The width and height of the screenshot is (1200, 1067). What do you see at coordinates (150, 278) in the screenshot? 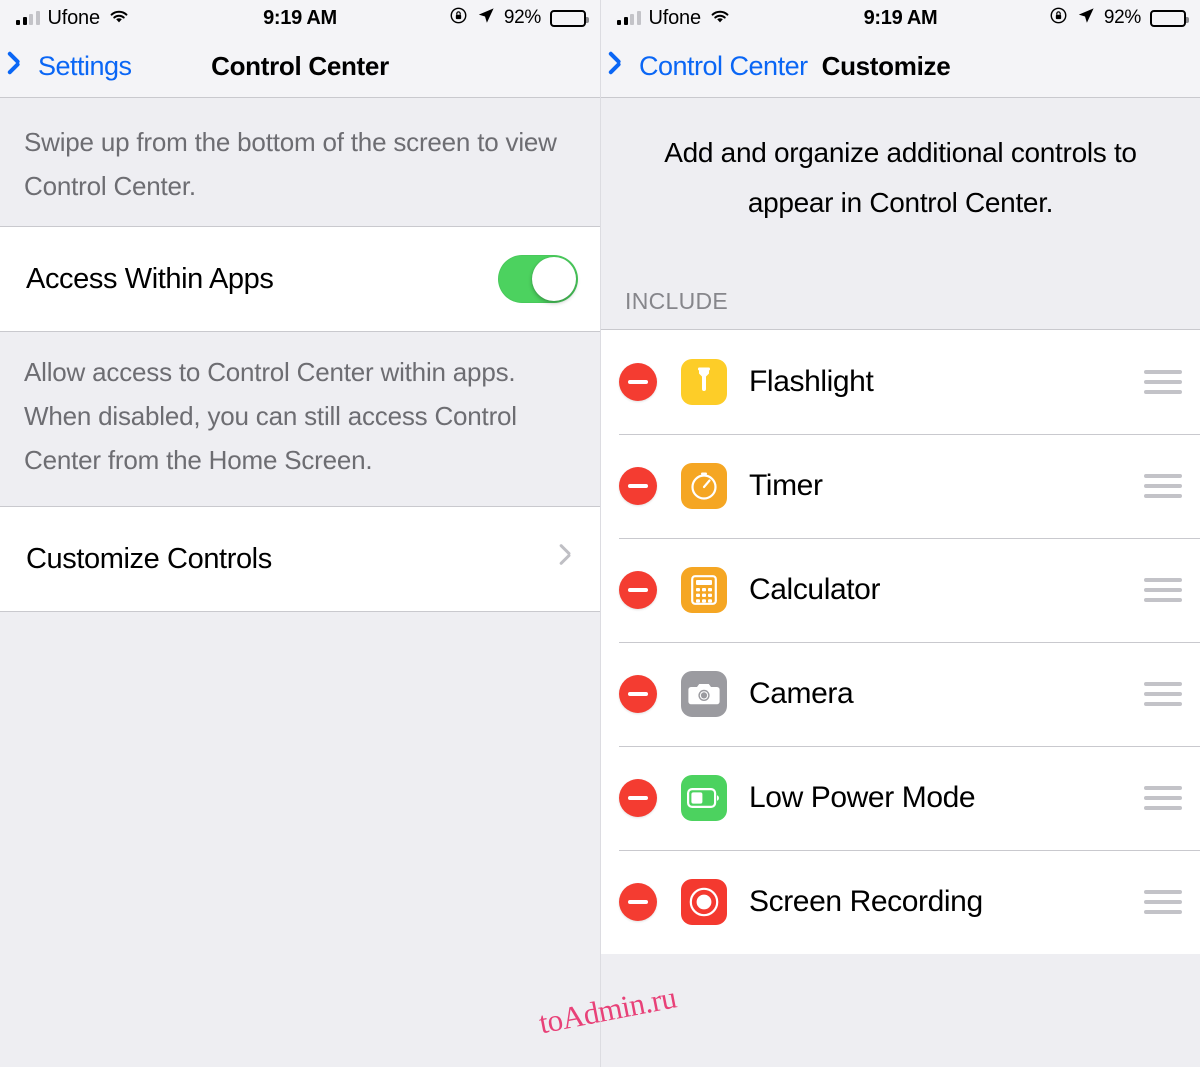
I see `access-within-apps-label: Access Within Apps` at bounding box center [150, 278].